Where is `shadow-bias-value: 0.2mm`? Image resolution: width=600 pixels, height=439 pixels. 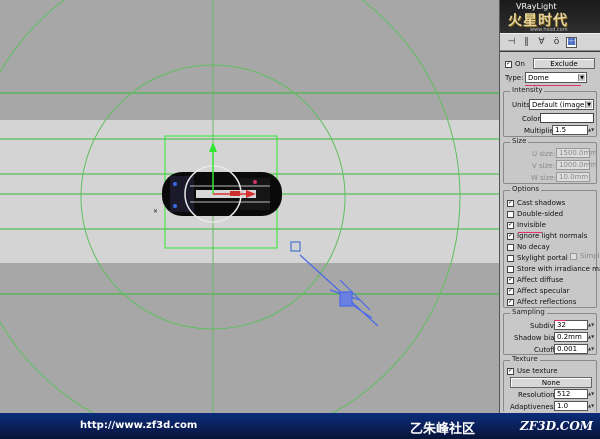
shadow-bias-value: 0.2mm is located at coordinates (569, 337).